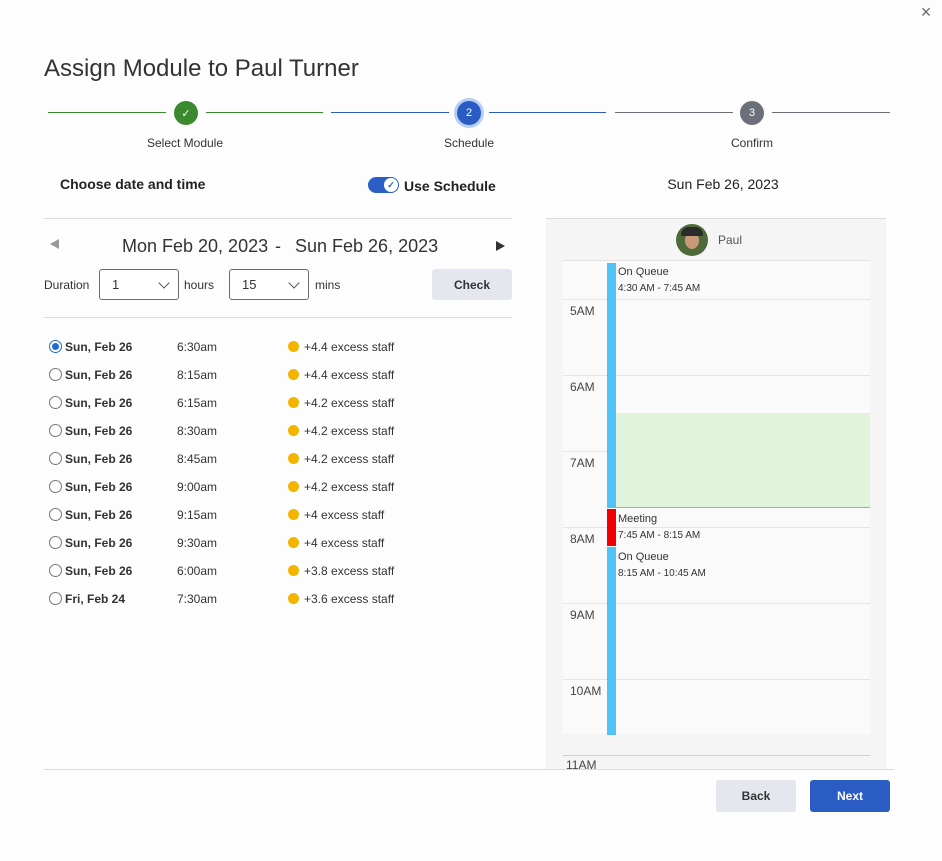 This screenshot has width=942, height=861. Describe the element at coordinates (197, 459) in the screenshot. I see `slot-time: 8:45am` at that location.